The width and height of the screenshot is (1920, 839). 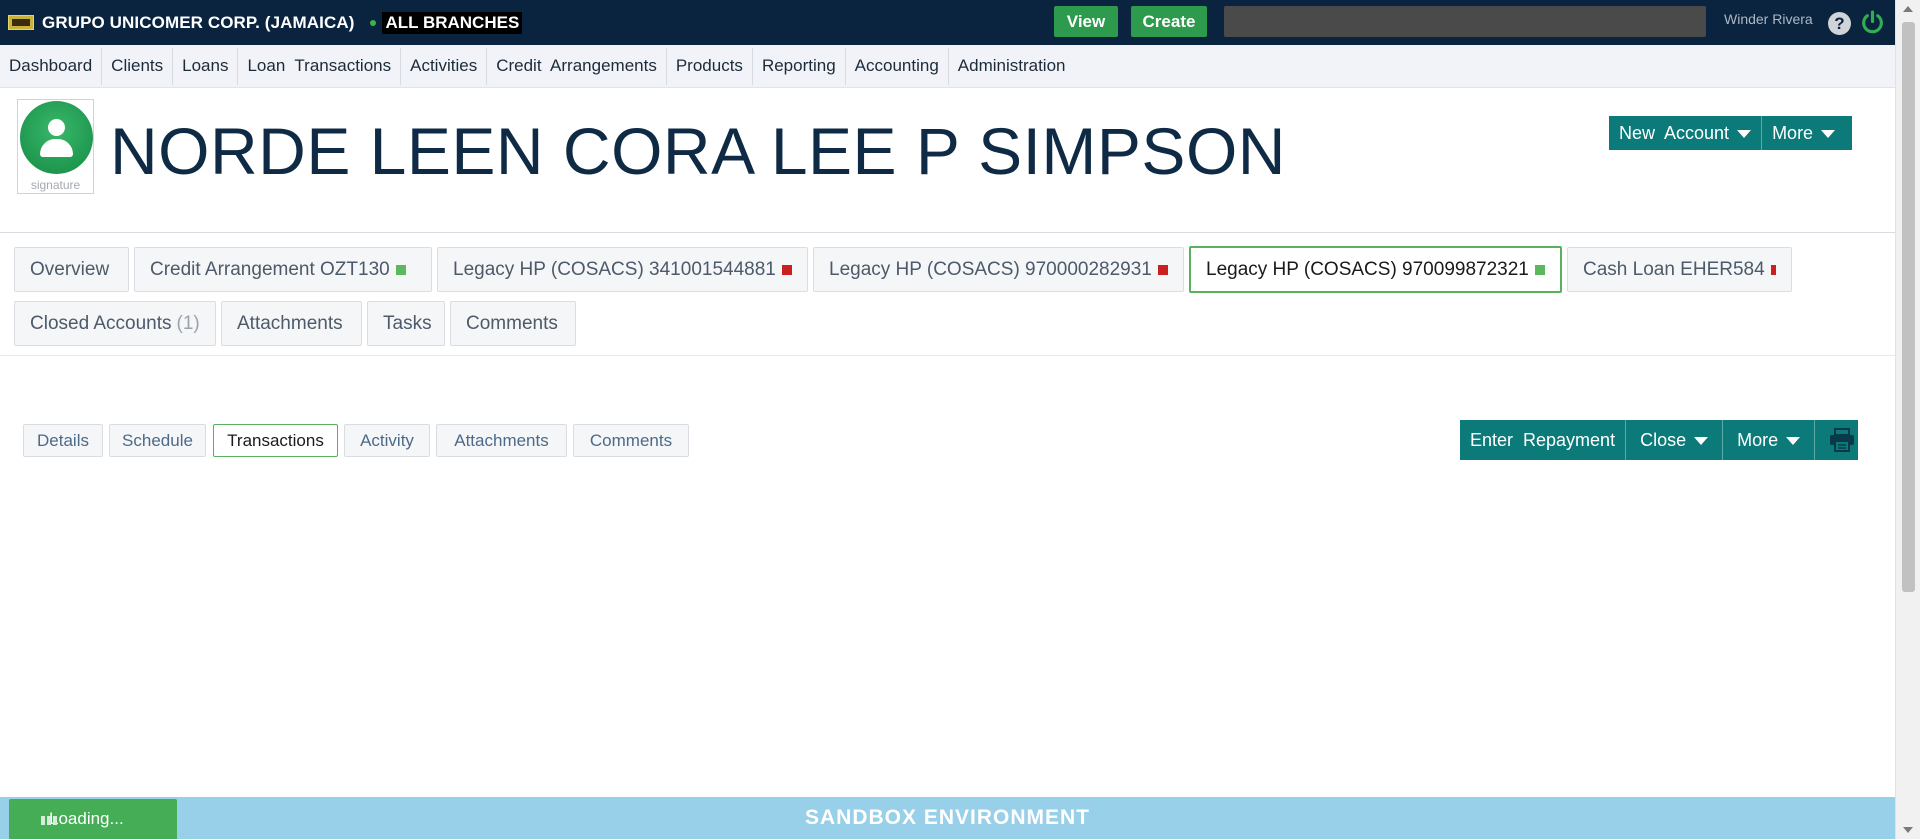 I want to click on client-name: NORDE LEEN CORA LEE P SIMPSON, so click(x=698, y=151).